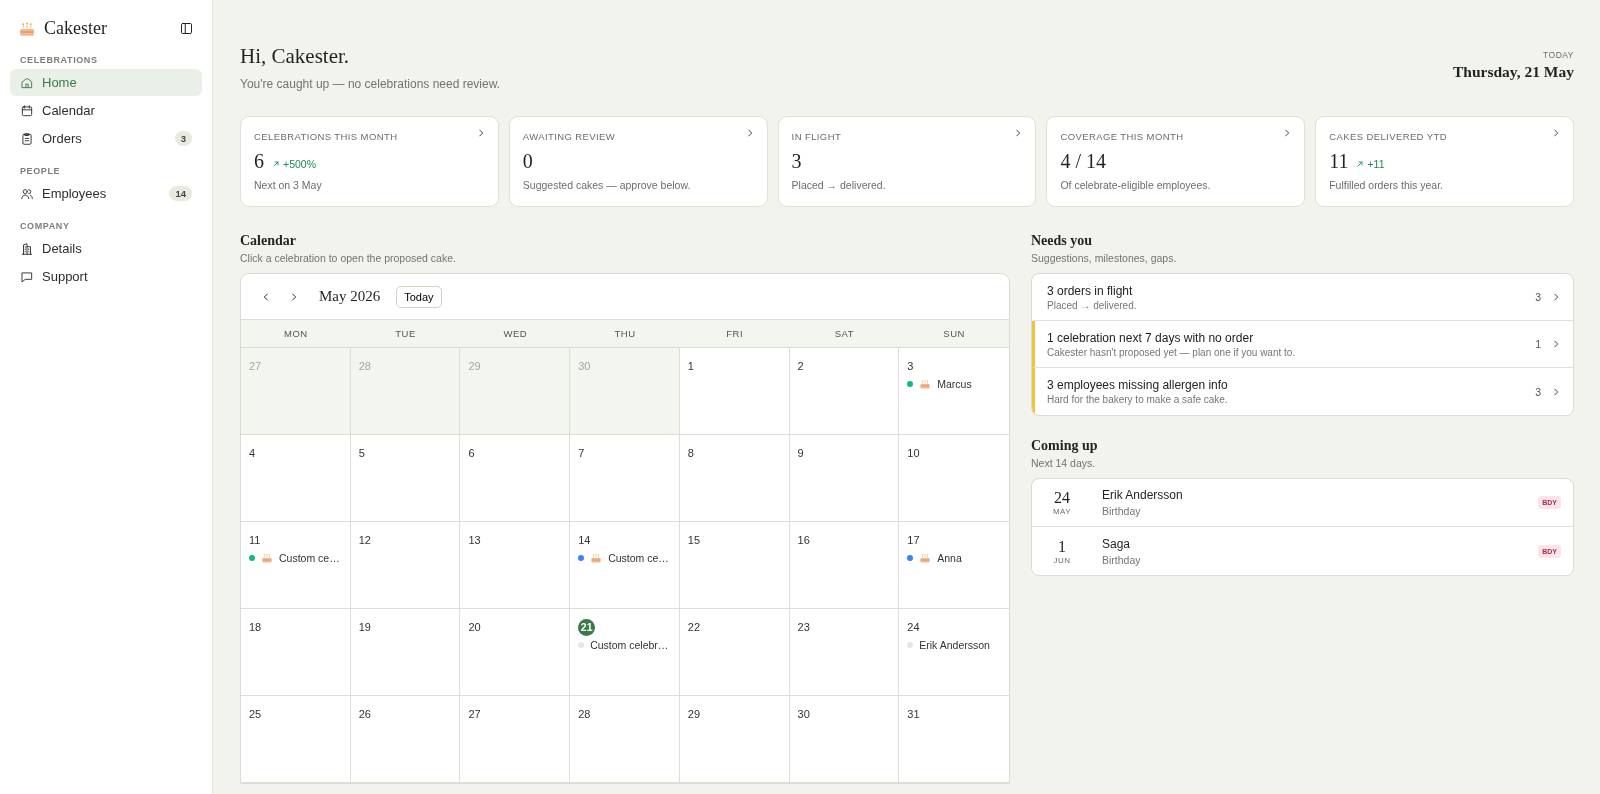 The image size is (1600, 794). Describe the element at coordinates (925, 558) in the screenshot. I see `cake-icon` at that location.